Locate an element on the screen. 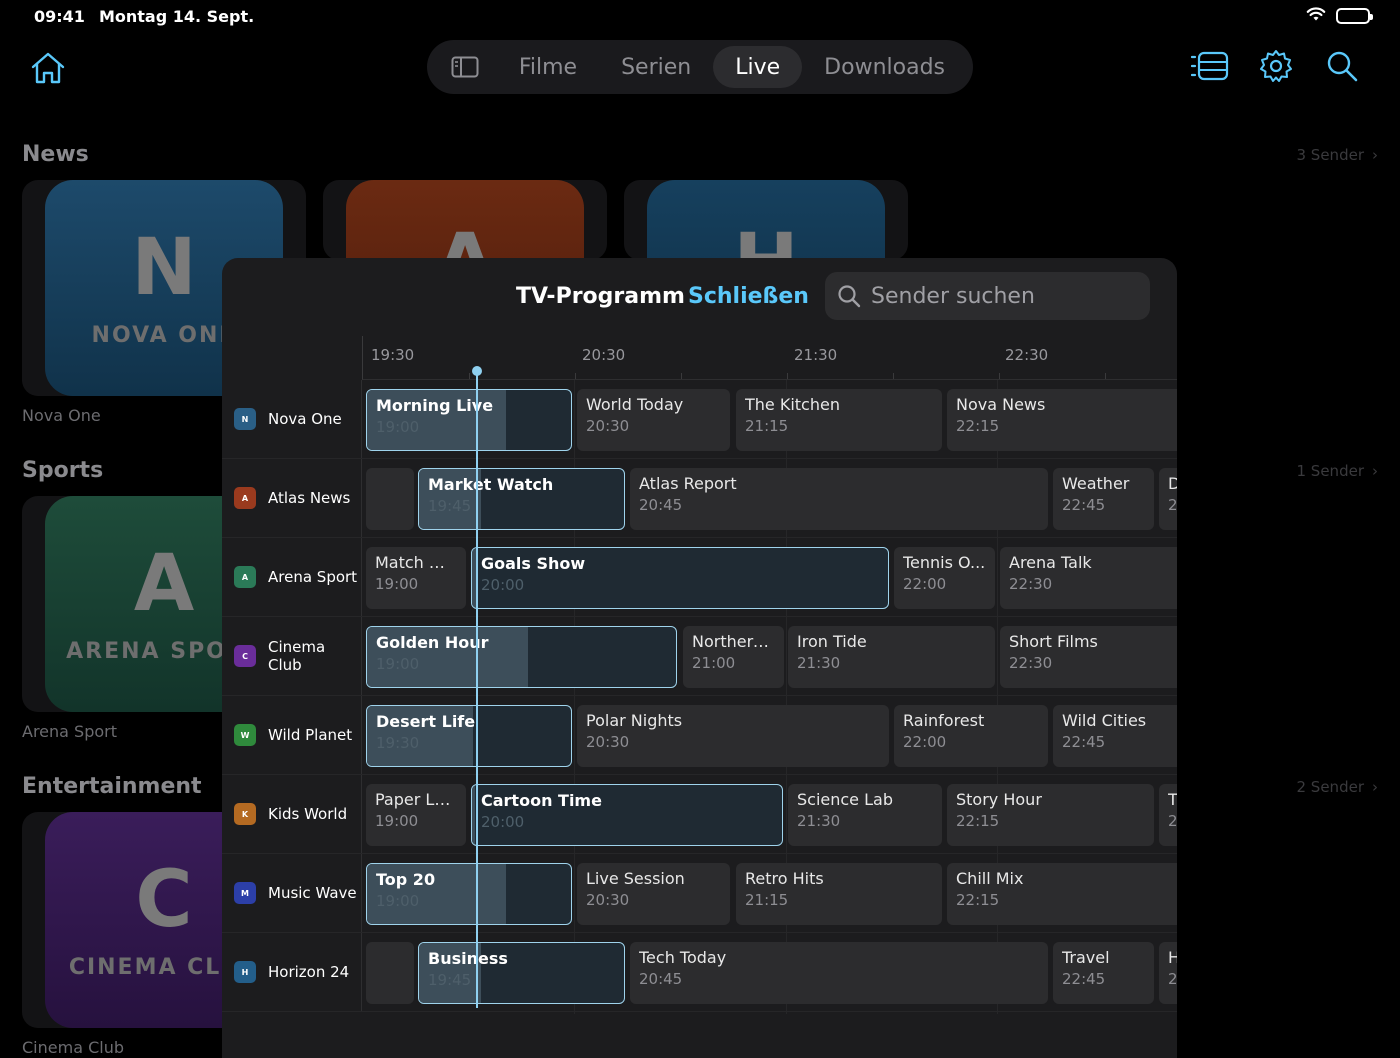 The height and width of the screenshot is (1058, 1400). program-block: Travel 22:45 is located at coordinates (1103, 973).